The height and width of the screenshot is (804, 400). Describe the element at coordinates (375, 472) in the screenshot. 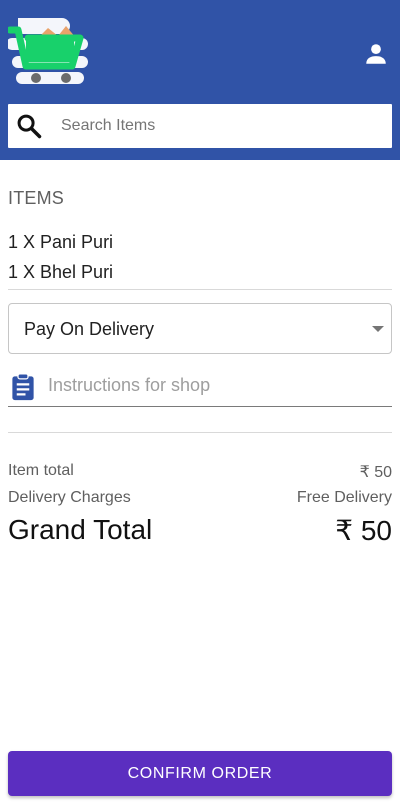

I see `item-total-value: ₹ 50` at that location.